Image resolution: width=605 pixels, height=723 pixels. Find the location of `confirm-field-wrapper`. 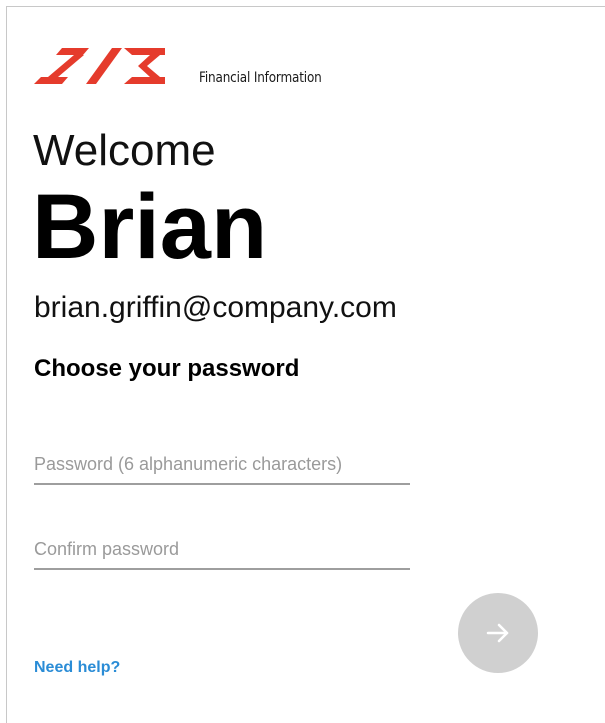

confirm-field-wrapper is located at coordinates (222, 550).